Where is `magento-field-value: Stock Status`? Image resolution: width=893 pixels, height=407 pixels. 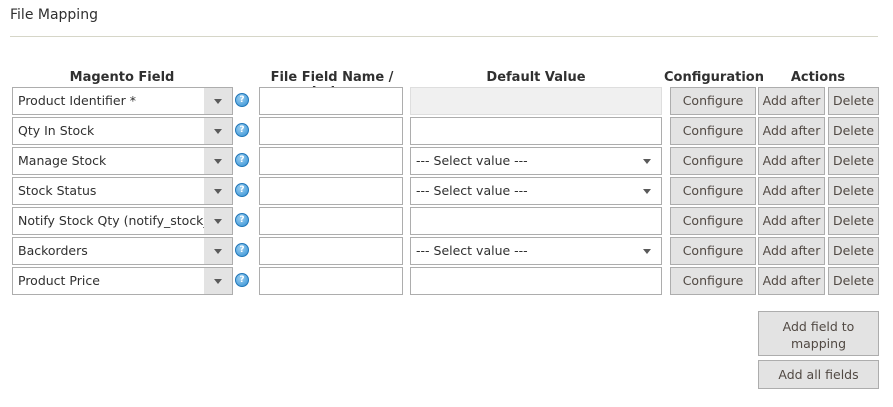 magento-field-value: Stock Status is located at coordinates (57, 190).